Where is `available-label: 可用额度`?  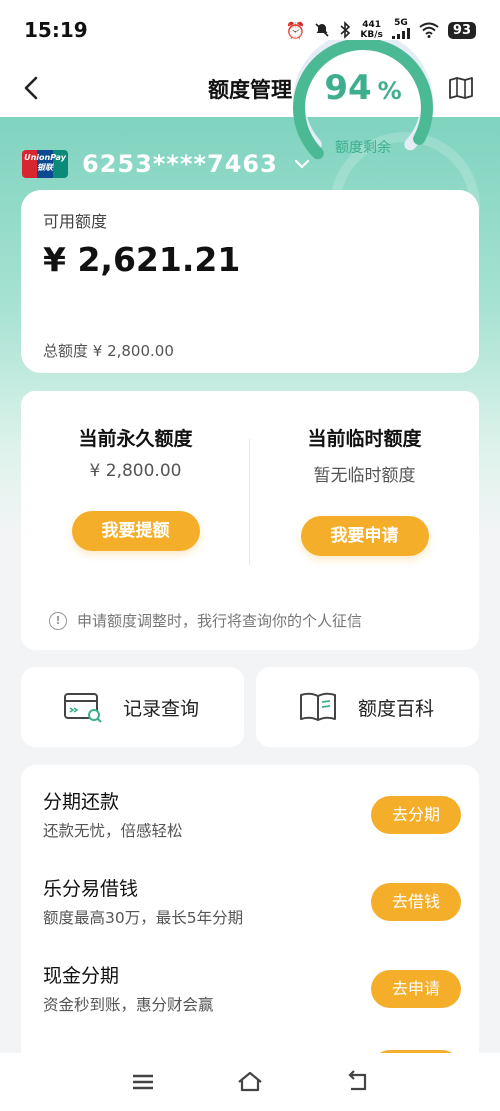
available-label: 可用额度 is located at coordinates (75, 221).